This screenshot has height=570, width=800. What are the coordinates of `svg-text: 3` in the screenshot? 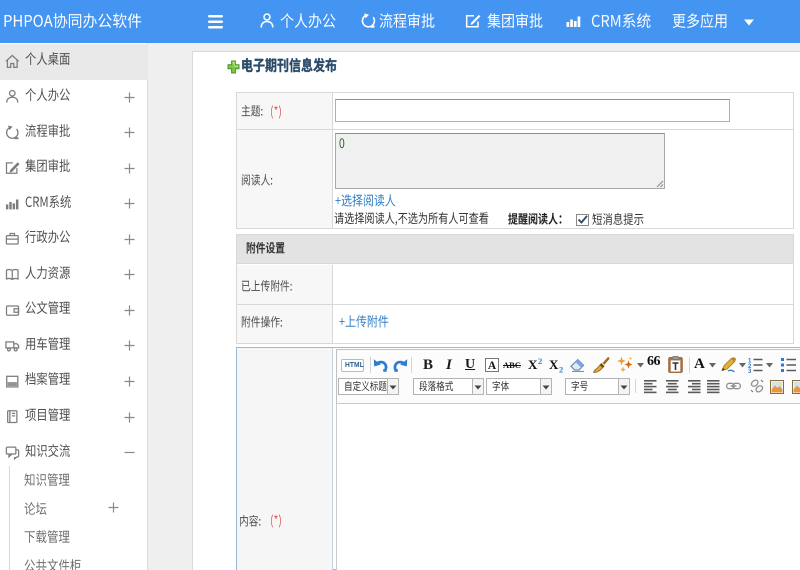 It's located at (750, 371).